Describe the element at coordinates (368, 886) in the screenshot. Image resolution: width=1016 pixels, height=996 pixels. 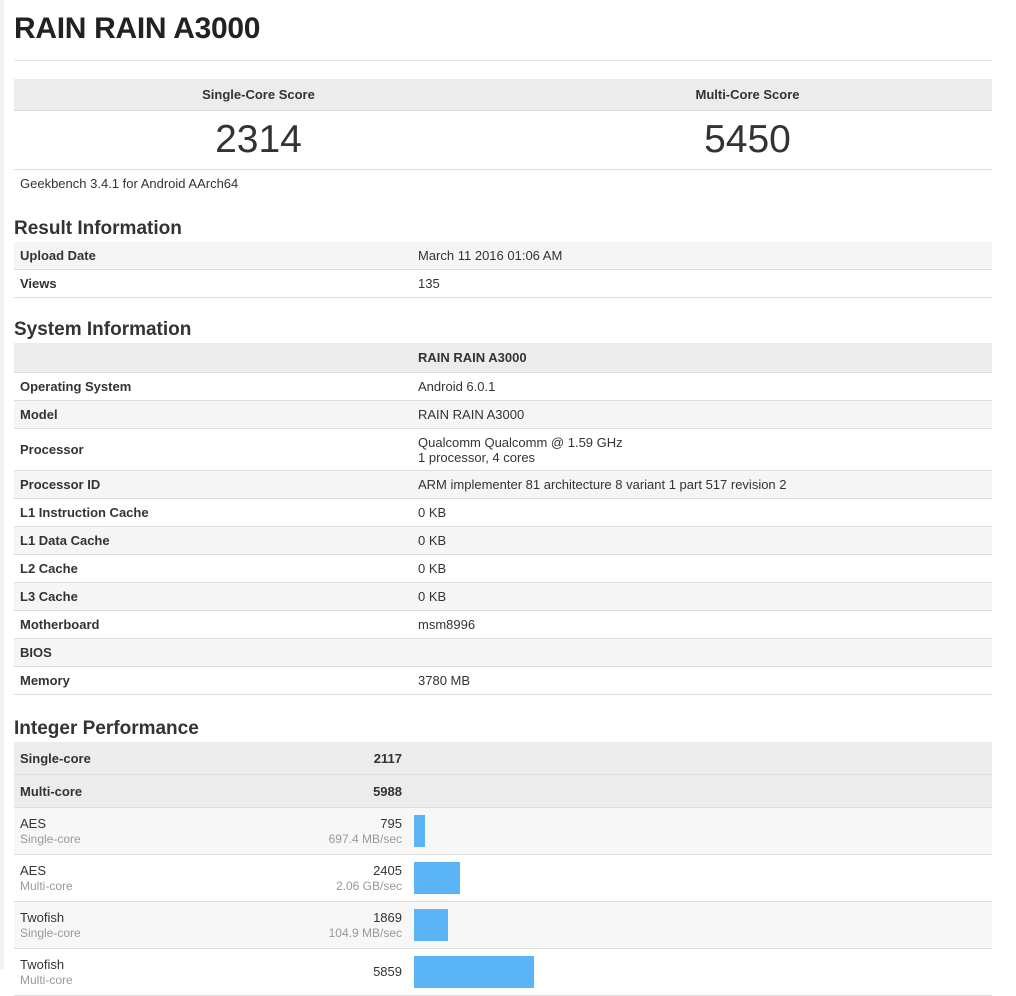
I see `benchmark-rate: 2.06 GB/sec` at that location.